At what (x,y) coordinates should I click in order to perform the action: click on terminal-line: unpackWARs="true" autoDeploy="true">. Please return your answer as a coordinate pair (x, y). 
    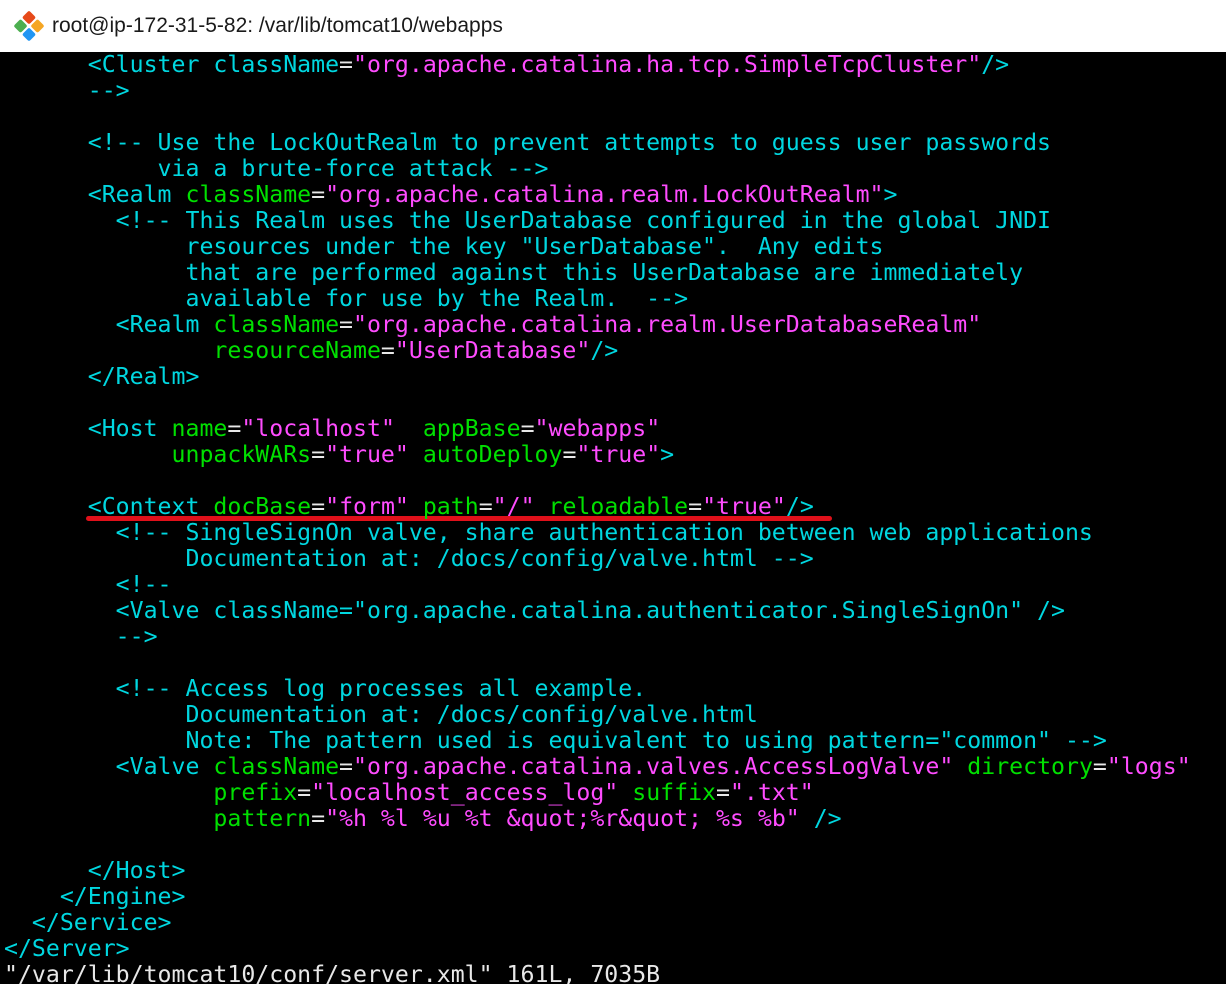
    Looking at the image, I should click on (339, 454).